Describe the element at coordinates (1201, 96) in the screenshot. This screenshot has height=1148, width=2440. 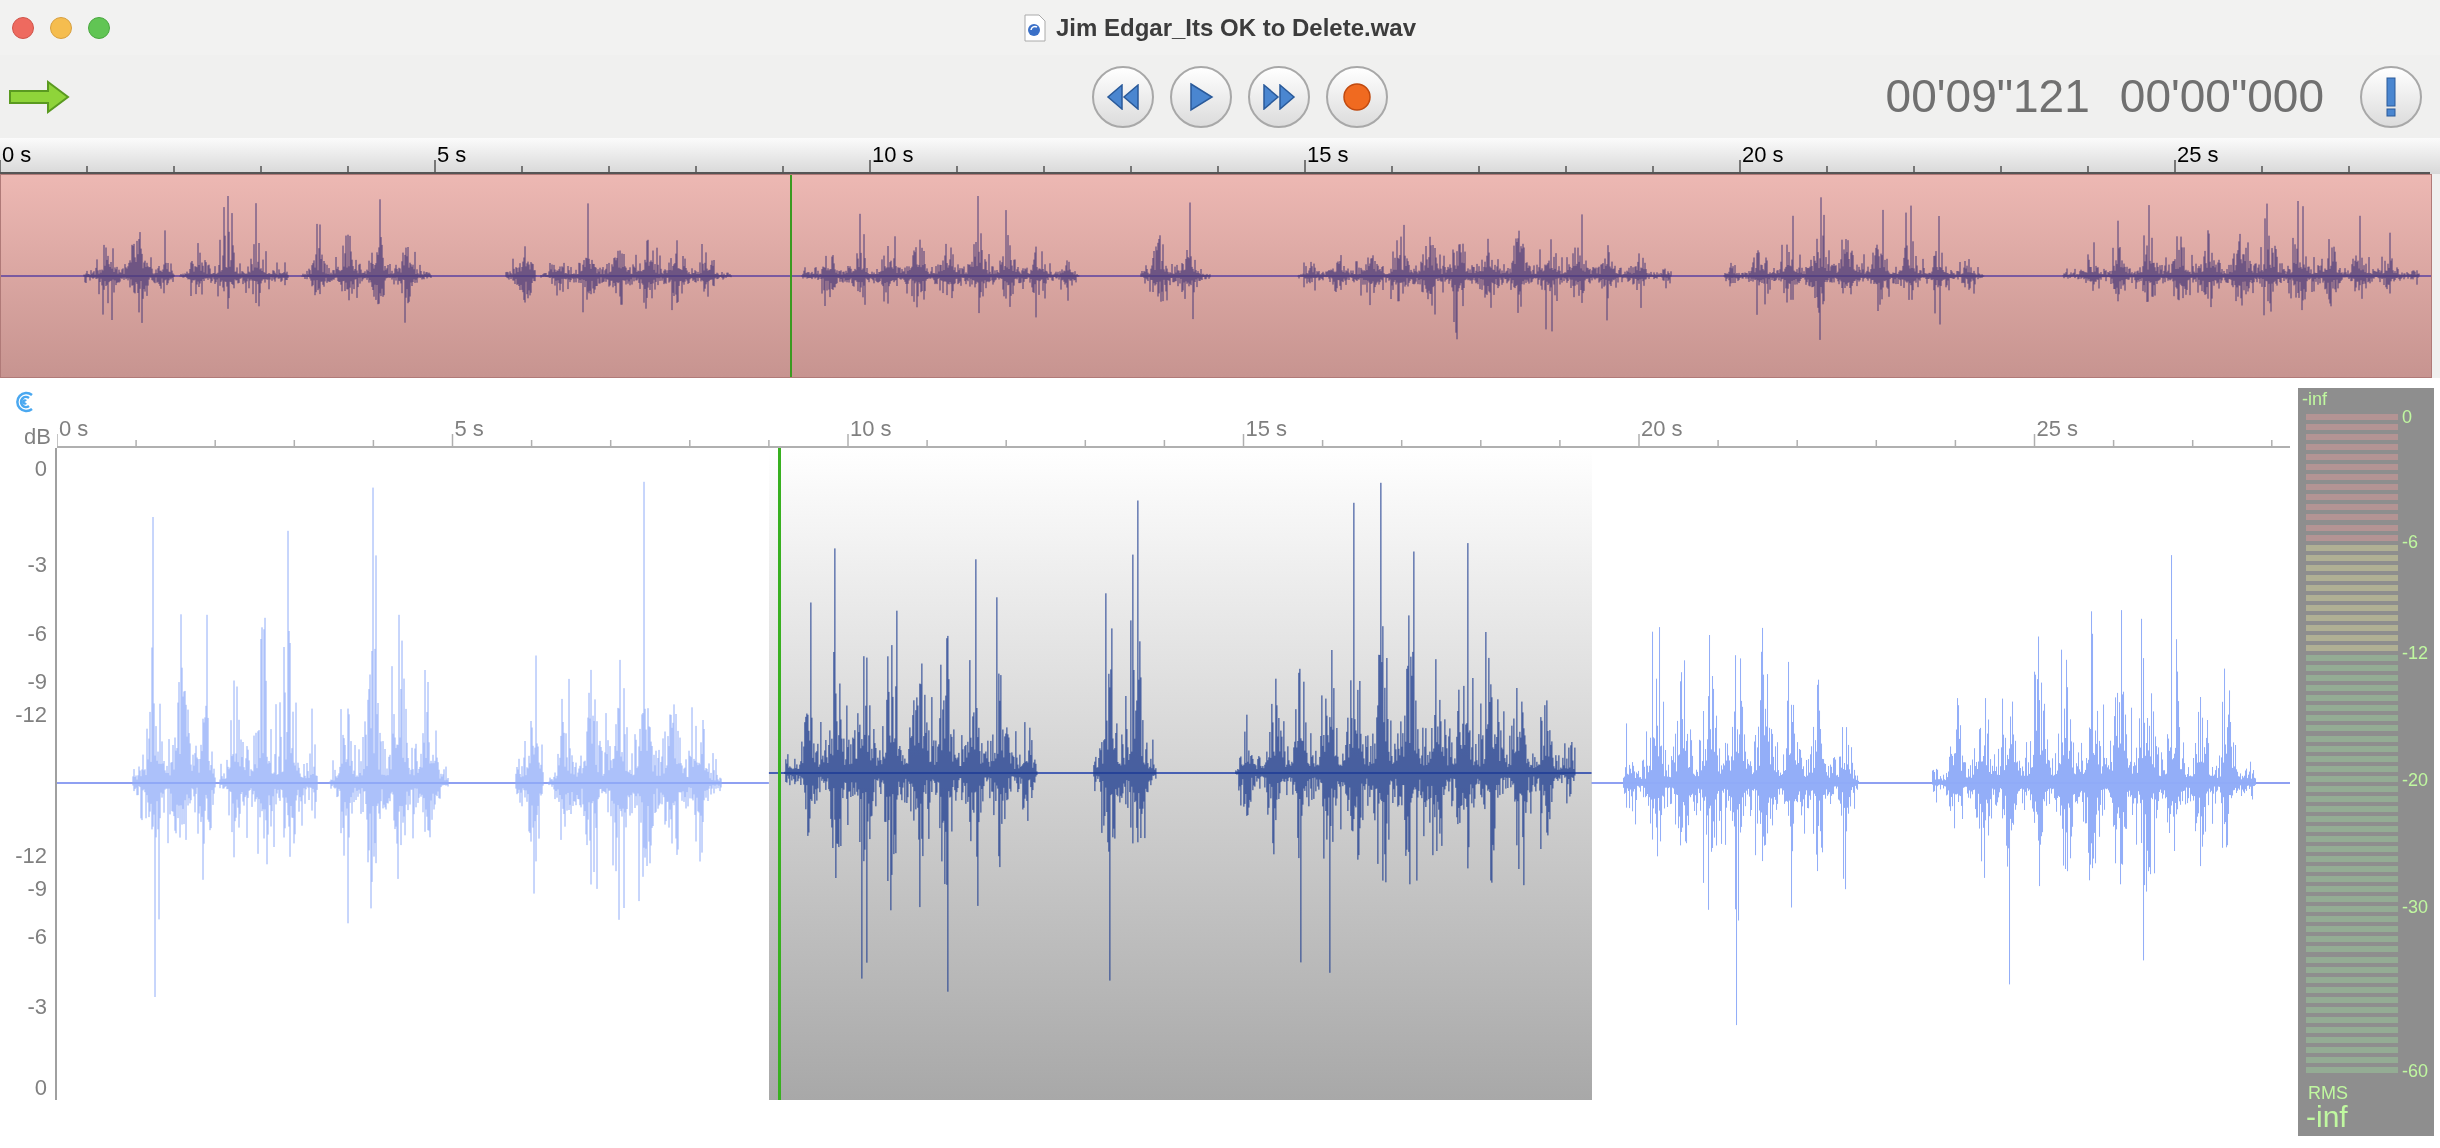
I see `play-icon` at that location.